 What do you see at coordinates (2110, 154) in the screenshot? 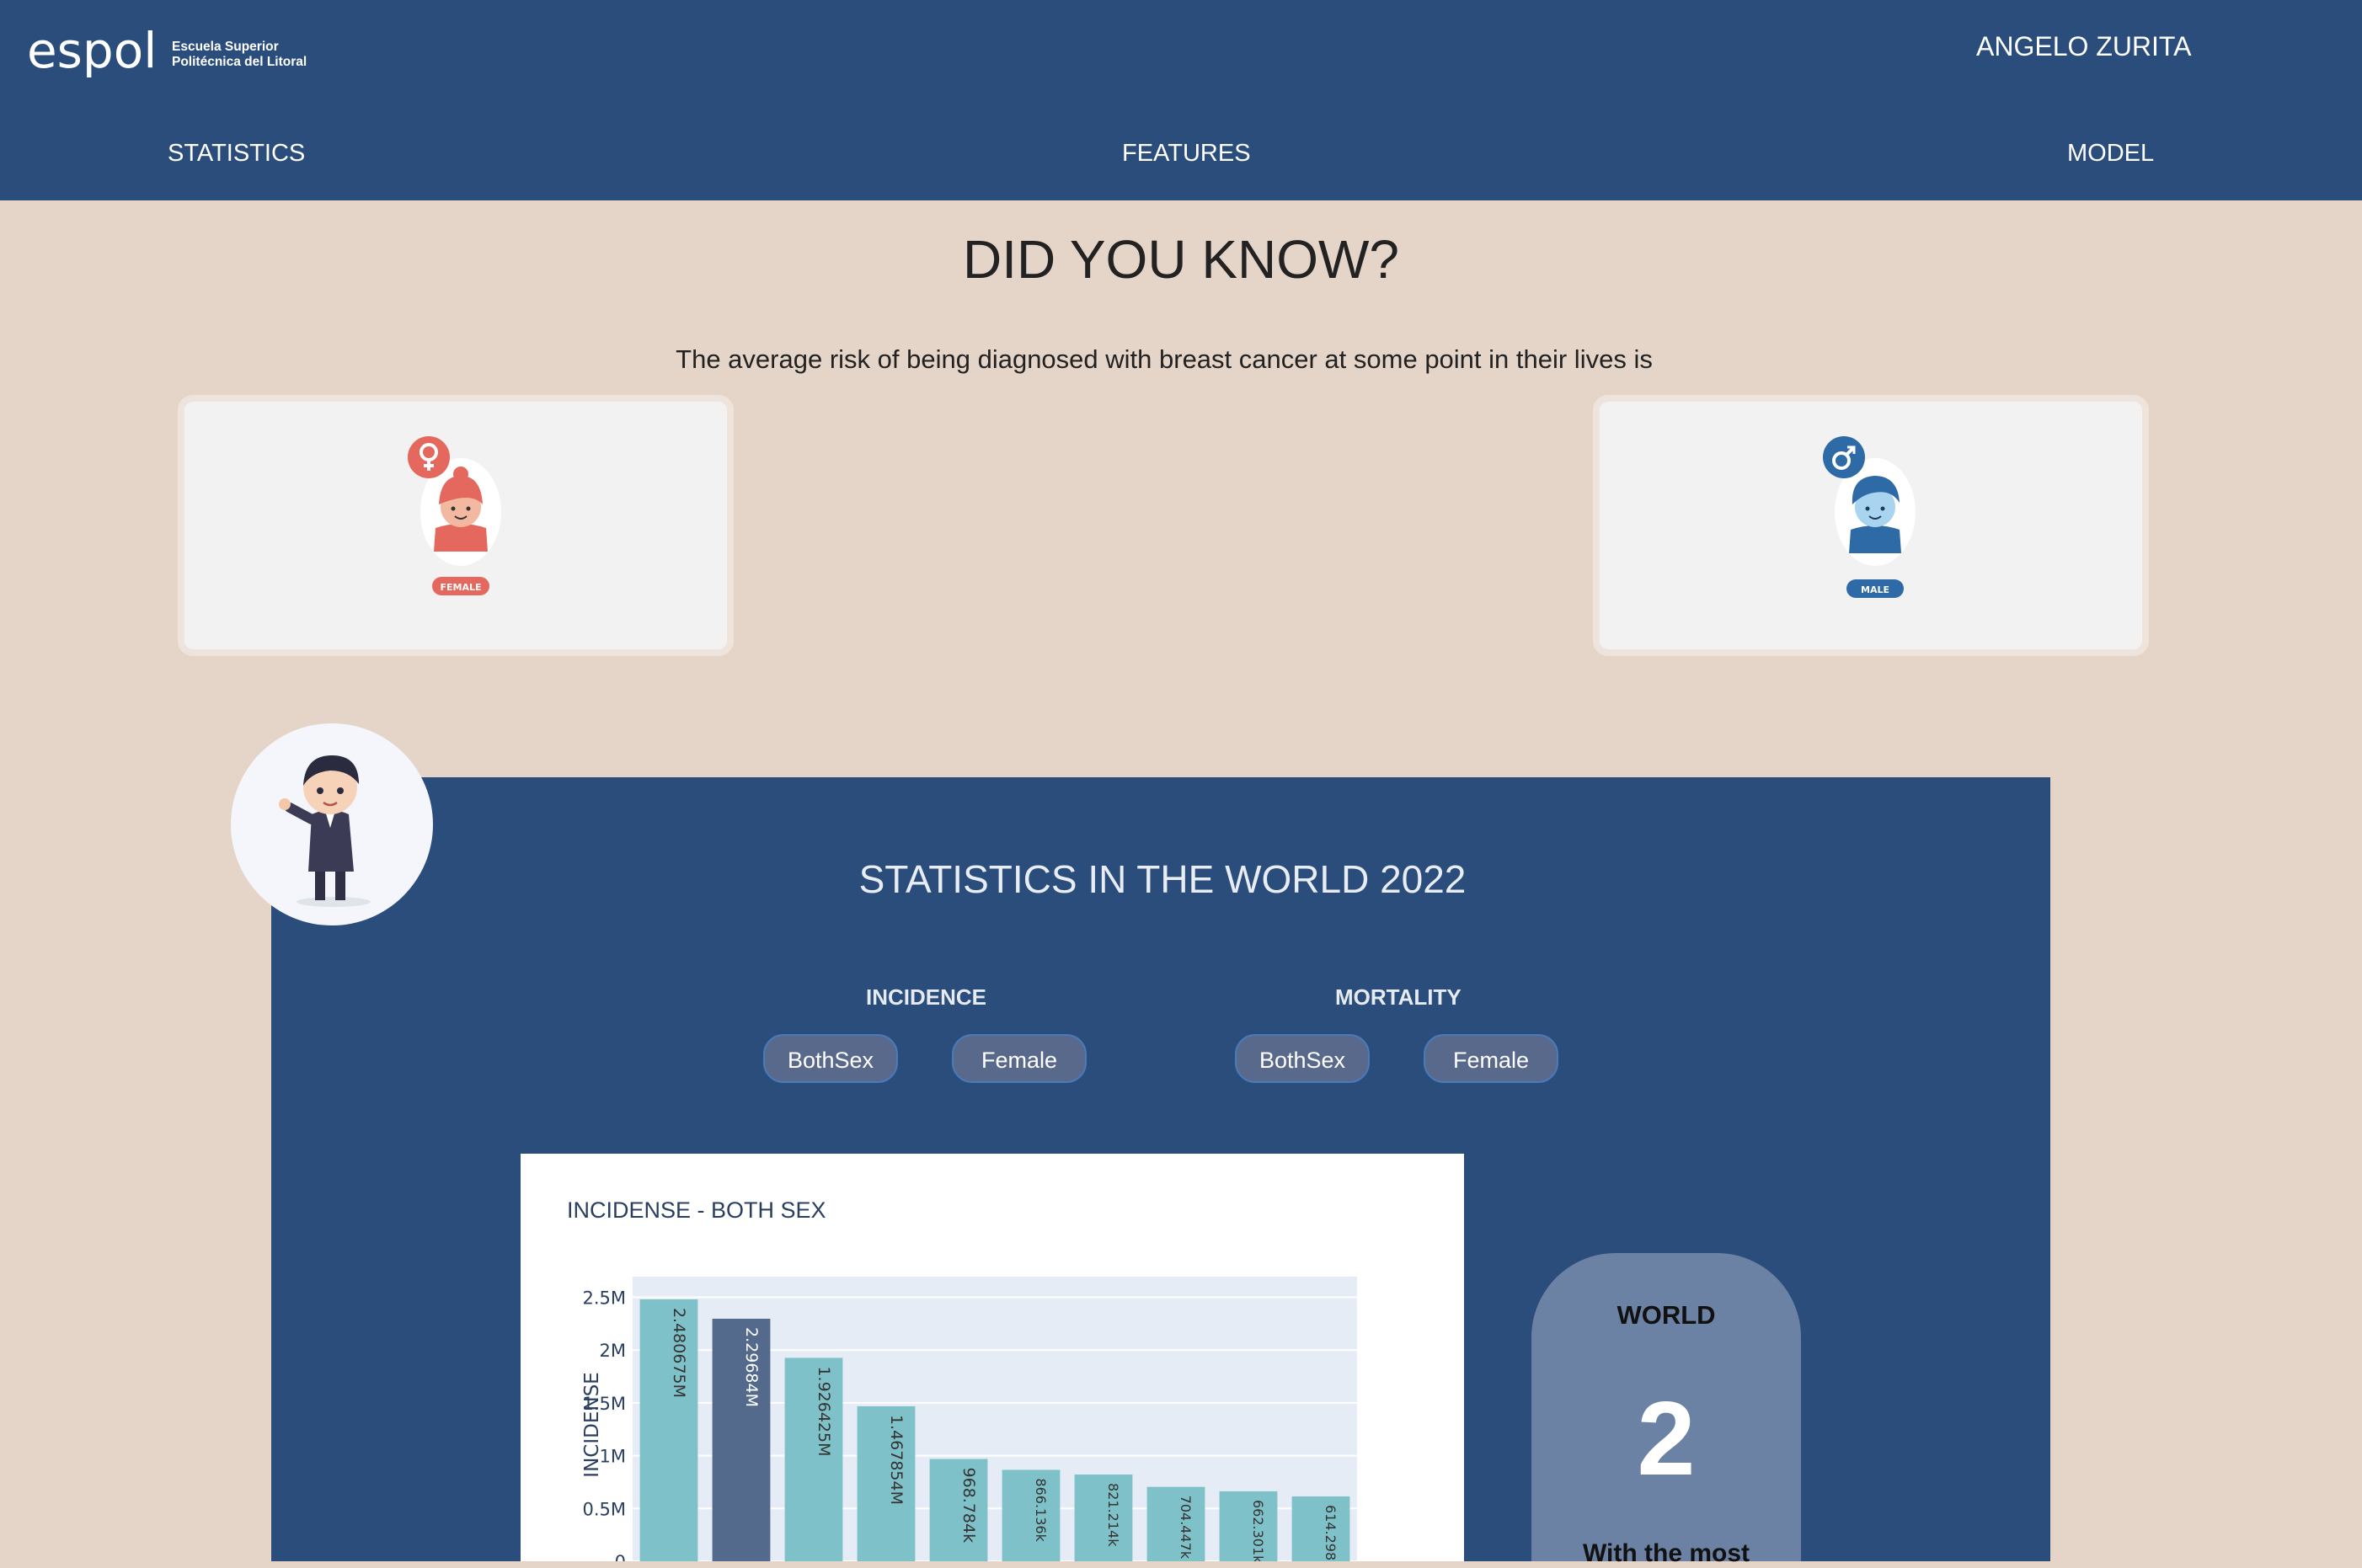
I see `nav-model: MODEL` at bounding box center [2110, 154].